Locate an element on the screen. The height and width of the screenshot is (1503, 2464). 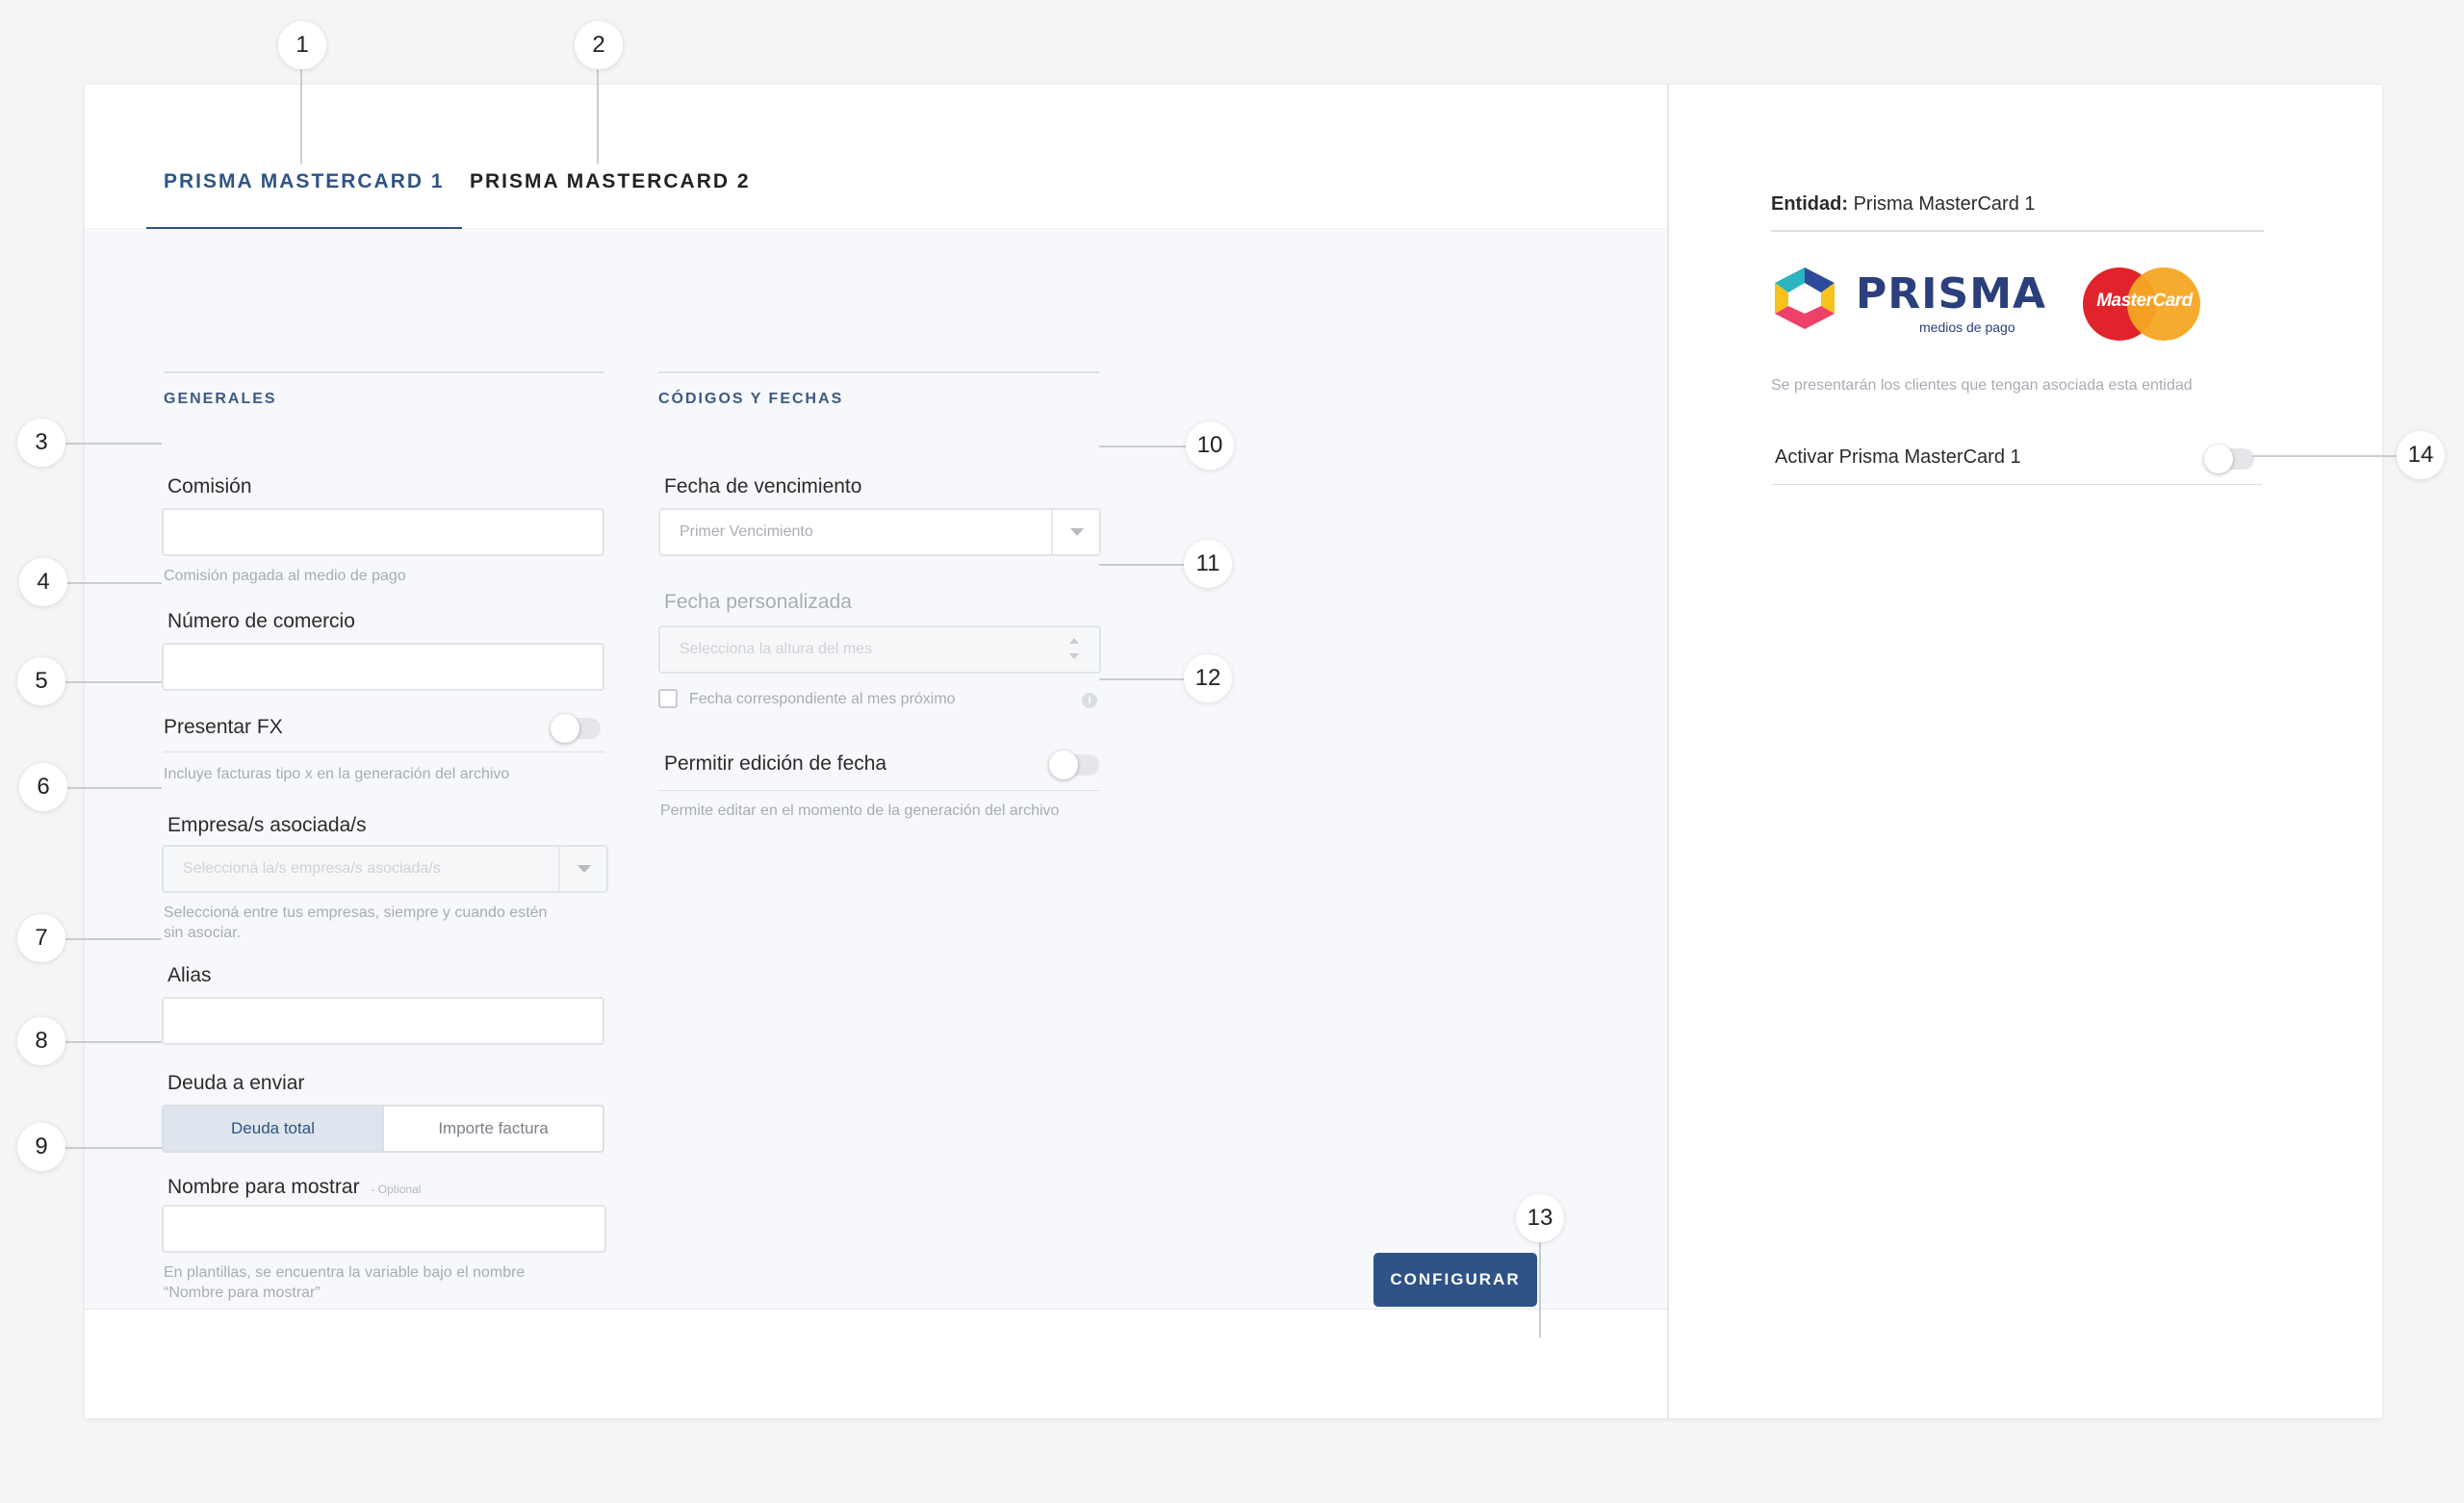
optional-tag: - Optional is located at coordinates (396, 1189).